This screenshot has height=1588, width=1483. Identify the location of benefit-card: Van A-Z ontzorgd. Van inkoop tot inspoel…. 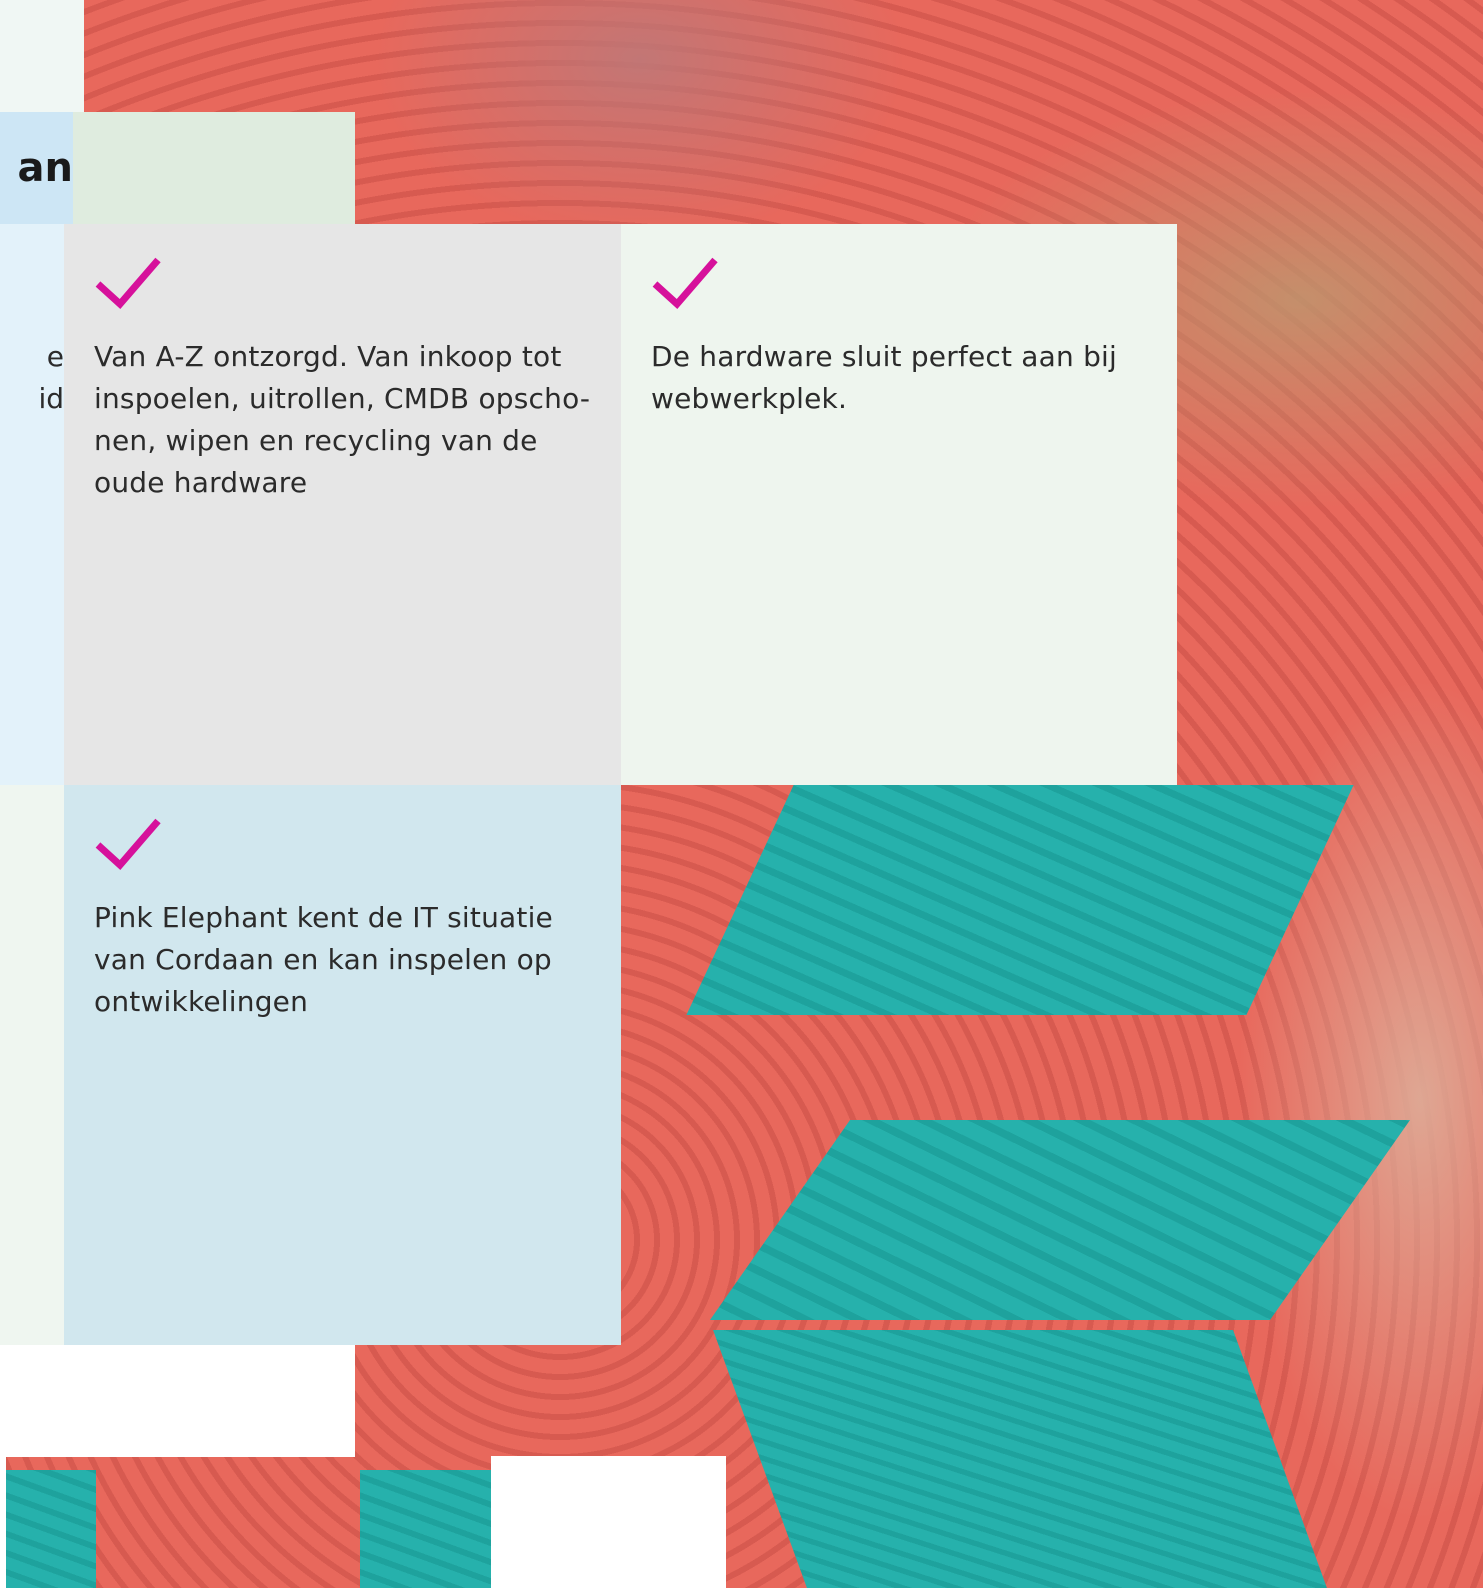
(342, 504).